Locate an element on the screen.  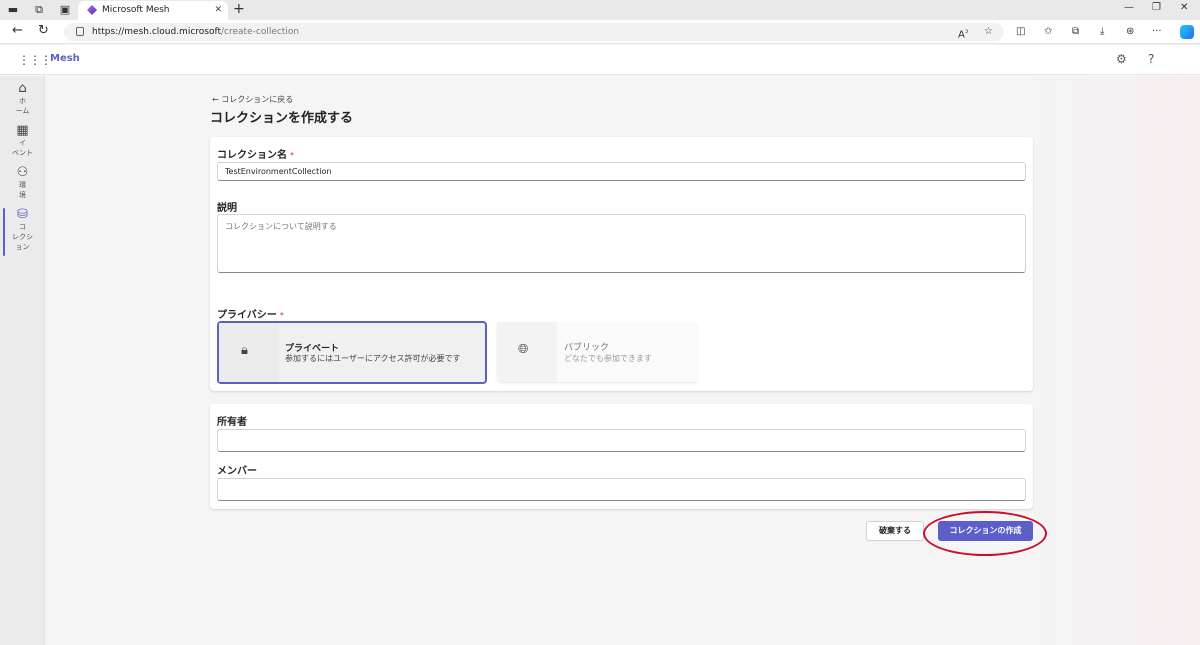
mesh-favicon-icon is located at coordinates (92, 10).